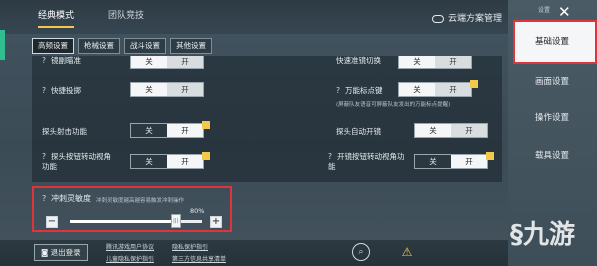 This screenshot has width=597, height=266. I want to click on settings-subtabs: 高频设置 枪械设置 战斗设置 其他设置, so click(124, 46).